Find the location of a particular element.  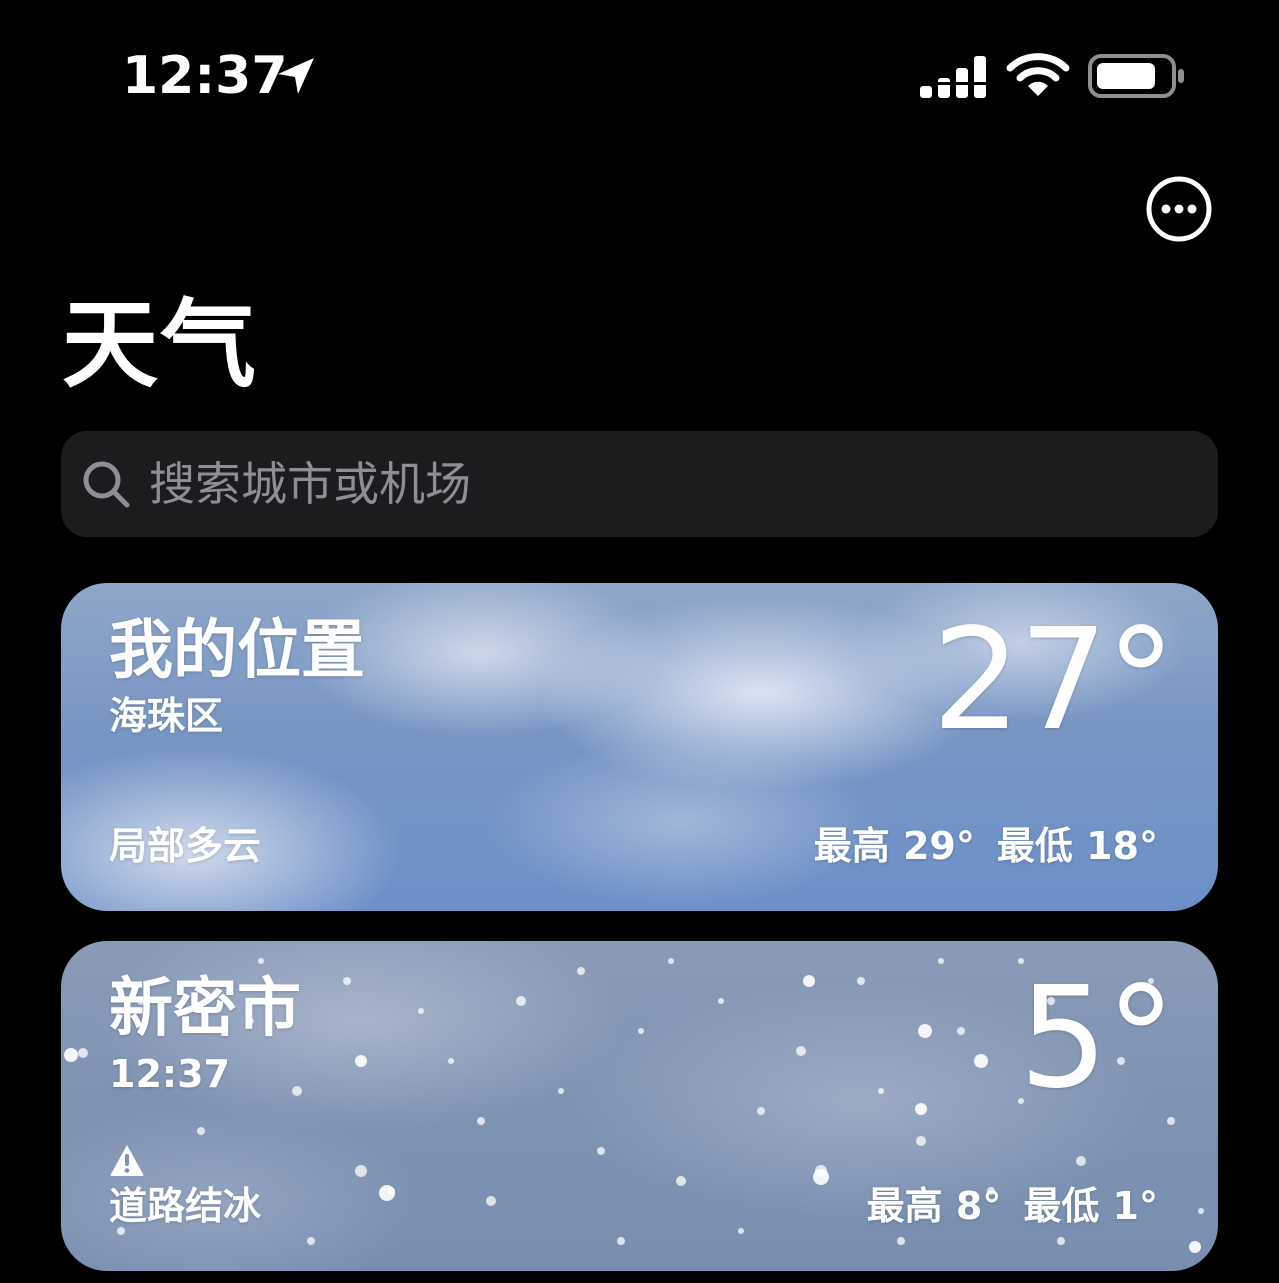

card-district: 海珠区 is located at coordinates (166, 716).